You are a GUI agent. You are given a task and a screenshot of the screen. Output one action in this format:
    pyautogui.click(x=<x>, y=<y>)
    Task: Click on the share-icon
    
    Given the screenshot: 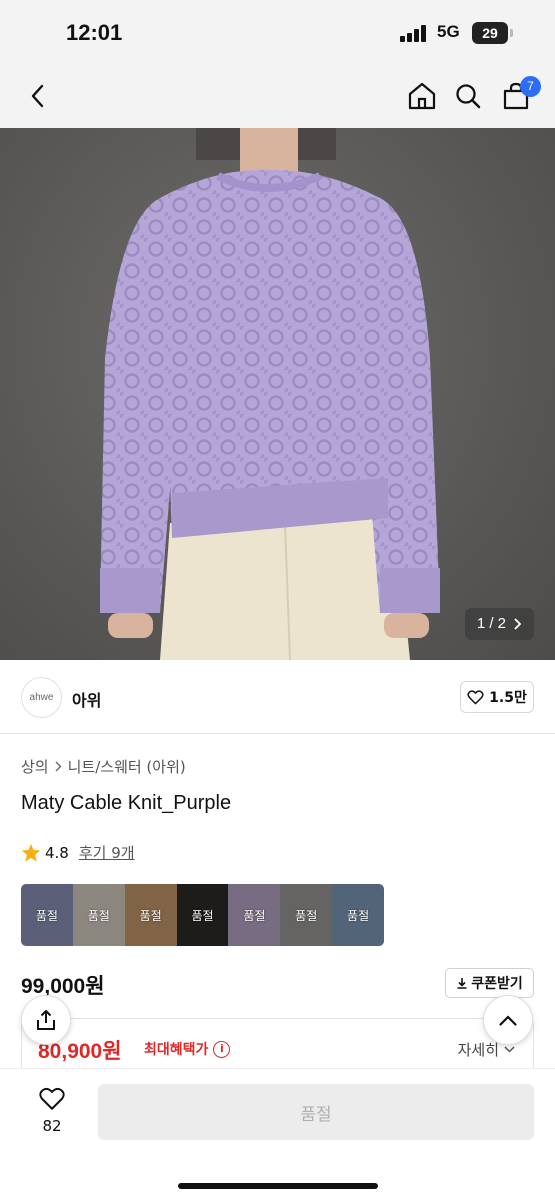 What is the action you would take?
    pyautogui.click(x=46, y=1020)
    